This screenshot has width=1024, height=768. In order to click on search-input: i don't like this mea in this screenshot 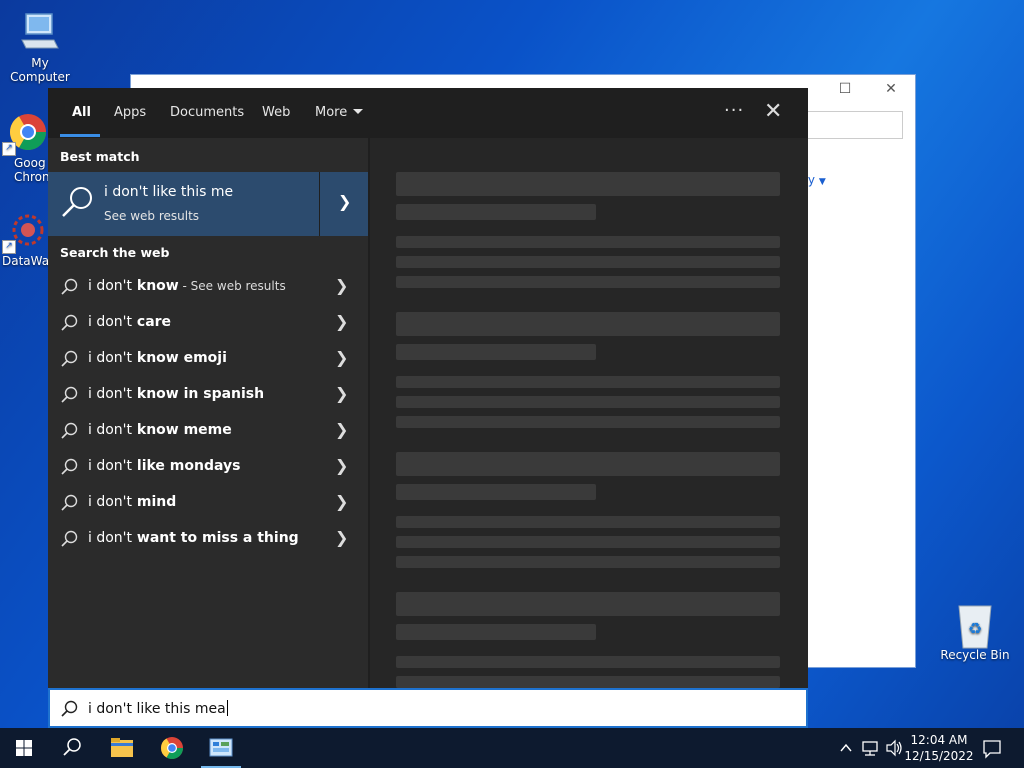, I will do `click(158, 708)`.